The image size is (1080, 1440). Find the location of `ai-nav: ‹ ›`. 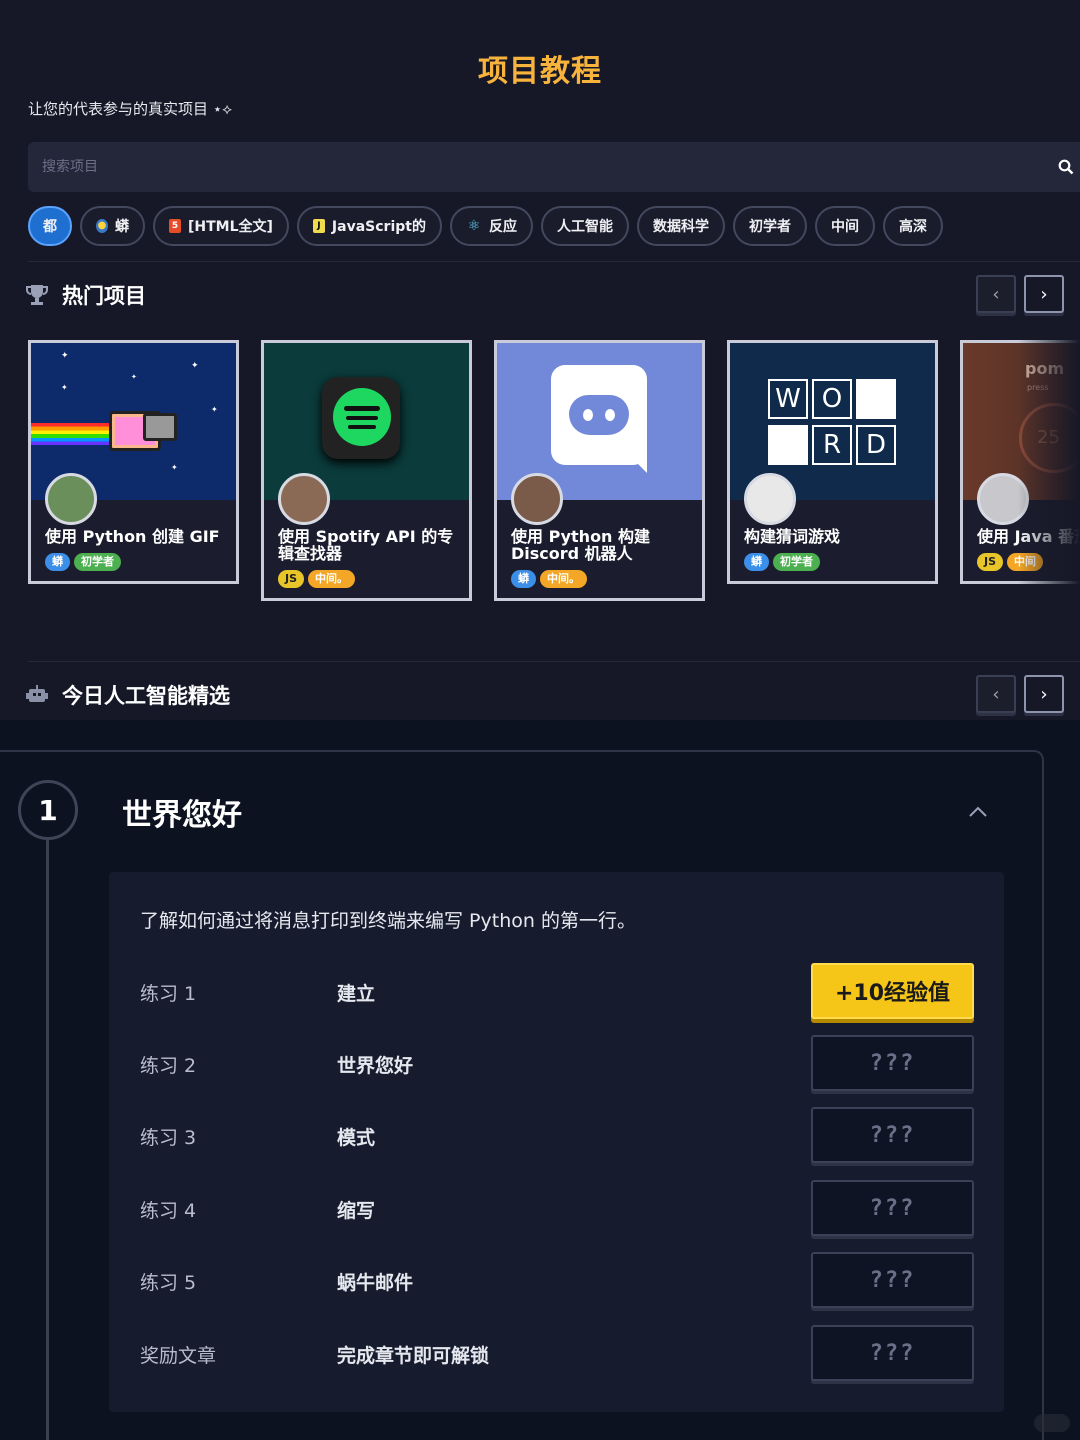

ai-nav: ‹ › is located at coordinates (1020, 694).